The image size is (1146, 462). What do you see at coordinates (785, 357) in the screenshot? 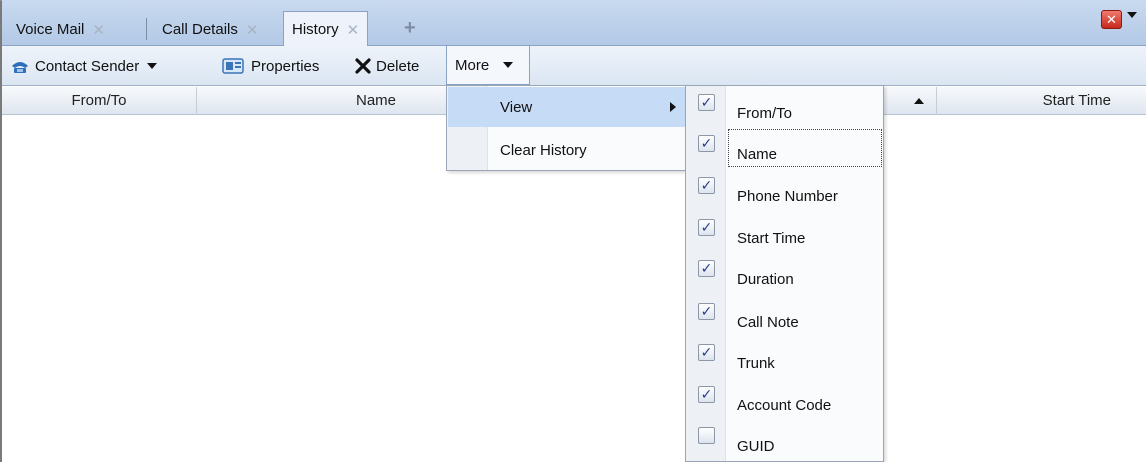
I see `submenu-item-trunk: ✓ Trunk` at bounding box center [785, 357].